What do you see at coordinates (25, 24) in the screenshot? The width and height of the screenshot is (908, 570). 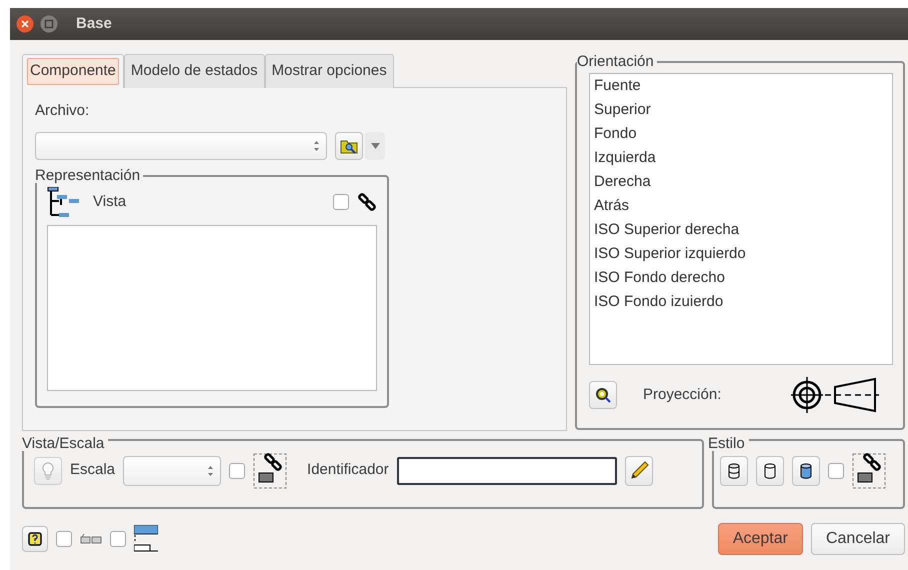 I see `close-icon` at bounding box center [25, 24].